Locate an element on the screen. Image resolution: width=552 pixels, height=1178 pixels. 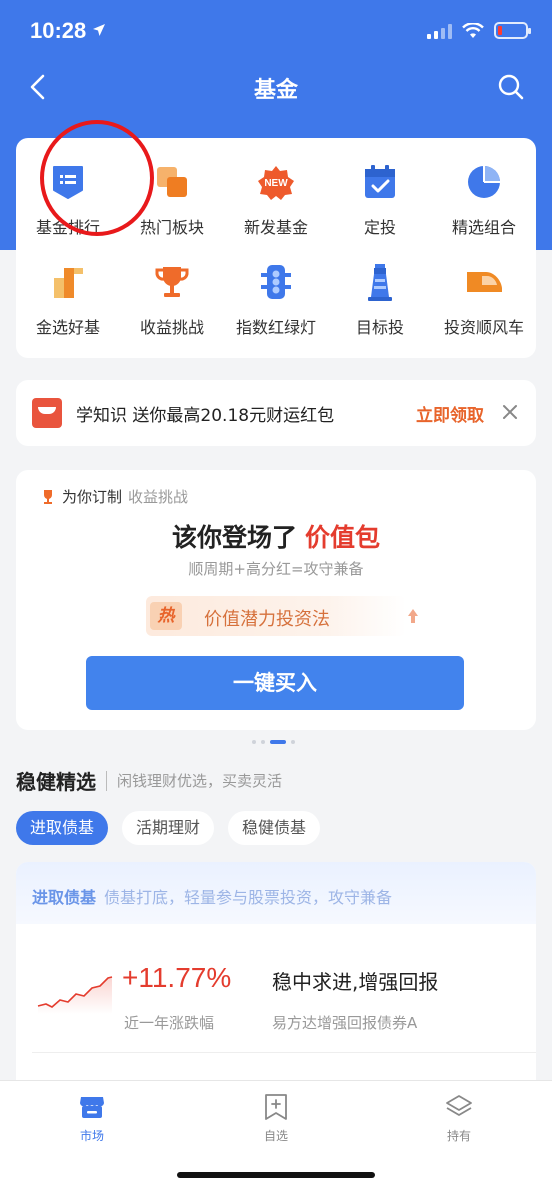
calendar-icon is located at coordinates (380, 182).